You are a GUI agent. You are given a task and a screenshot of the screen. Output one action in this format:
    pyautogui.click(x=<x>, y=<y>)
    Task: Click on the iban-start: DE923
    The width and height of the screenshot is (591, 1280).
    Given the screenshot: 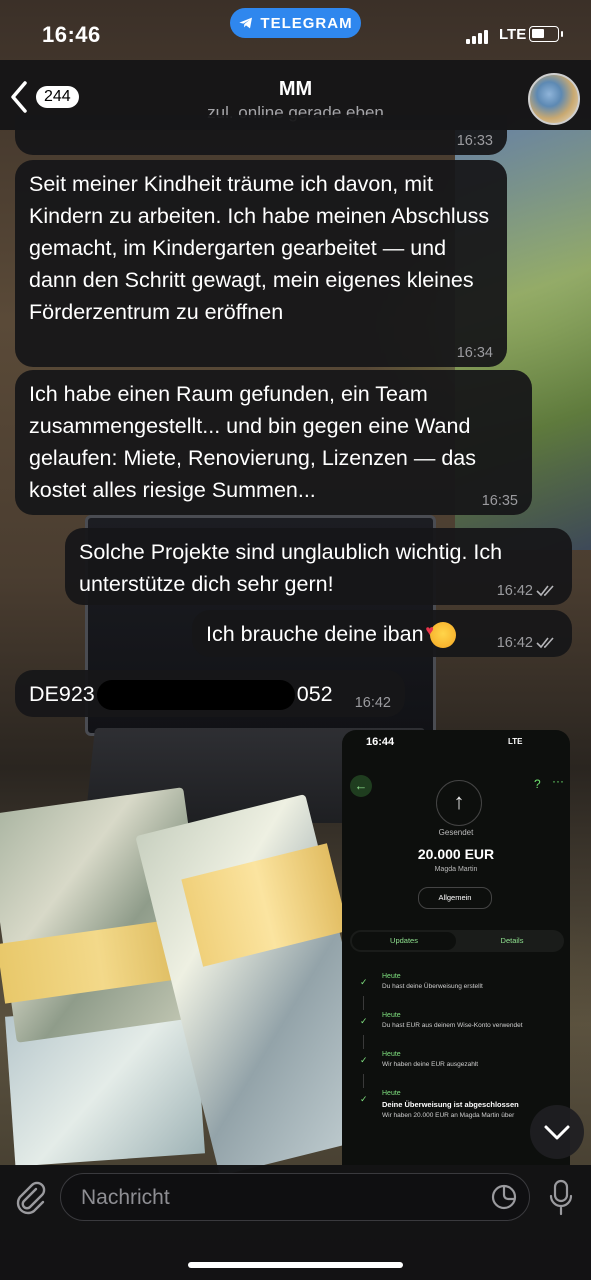 What is the action you would take?
    pyautogui.click(x=62, y=694)
    